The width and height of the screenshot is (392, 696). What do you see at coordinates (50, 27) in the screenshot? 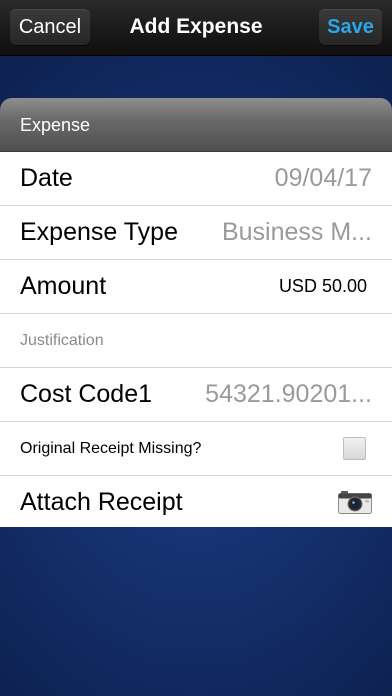
I see `cancel-button: Cancel` at bounding box center [50, 27].